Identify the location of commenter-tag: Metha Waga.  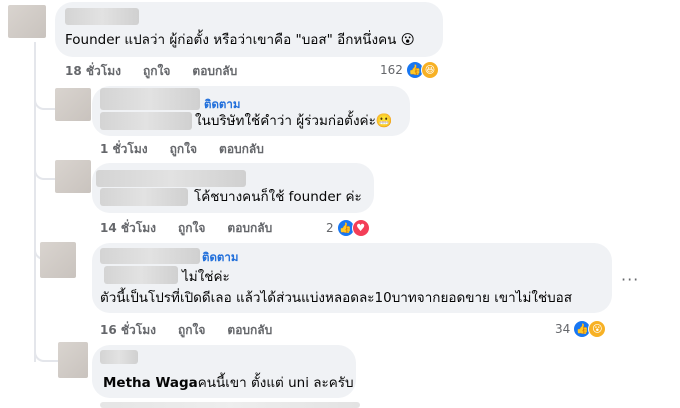
(150, 383).